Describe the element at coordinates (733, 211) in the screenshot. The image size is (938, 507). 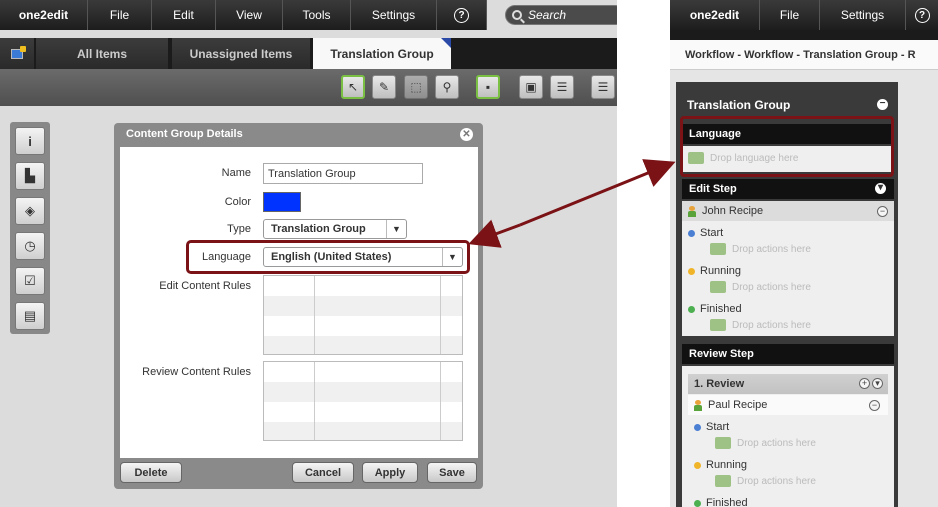
I see `edit-user-name: John Recipe` at that location.